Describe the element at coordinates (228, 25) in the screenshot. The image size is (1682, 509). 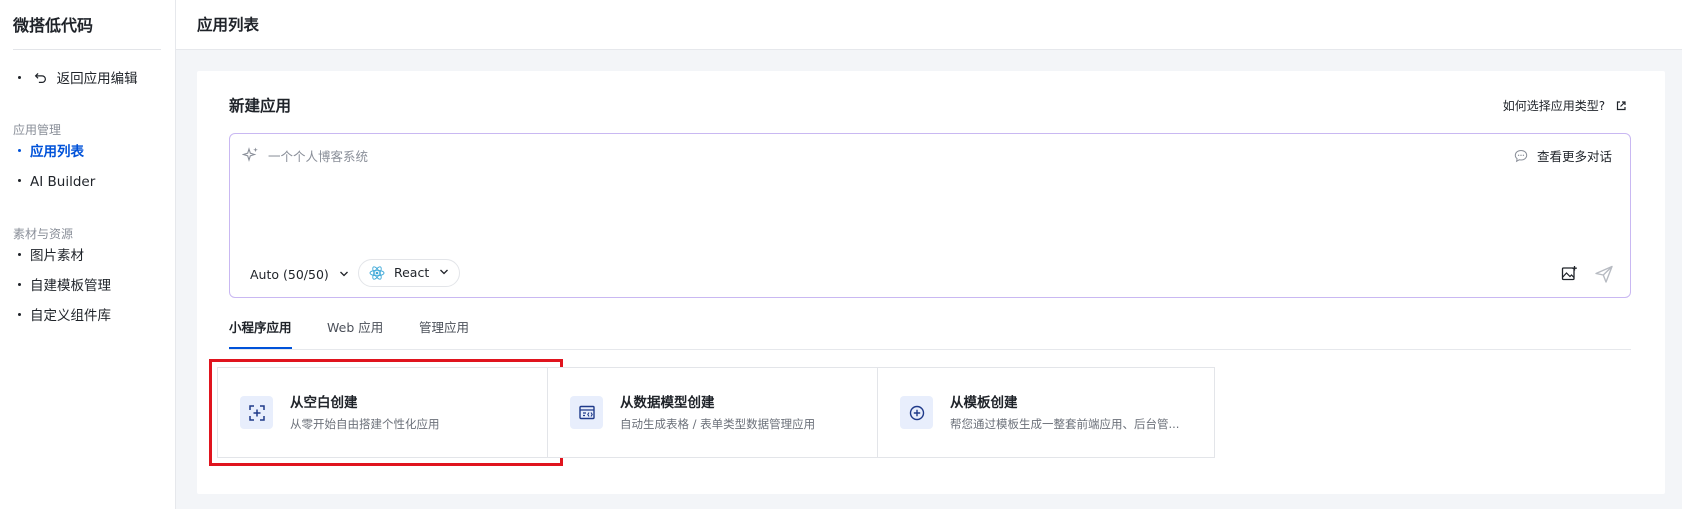
I see `page-title: 应用列表` at that location.